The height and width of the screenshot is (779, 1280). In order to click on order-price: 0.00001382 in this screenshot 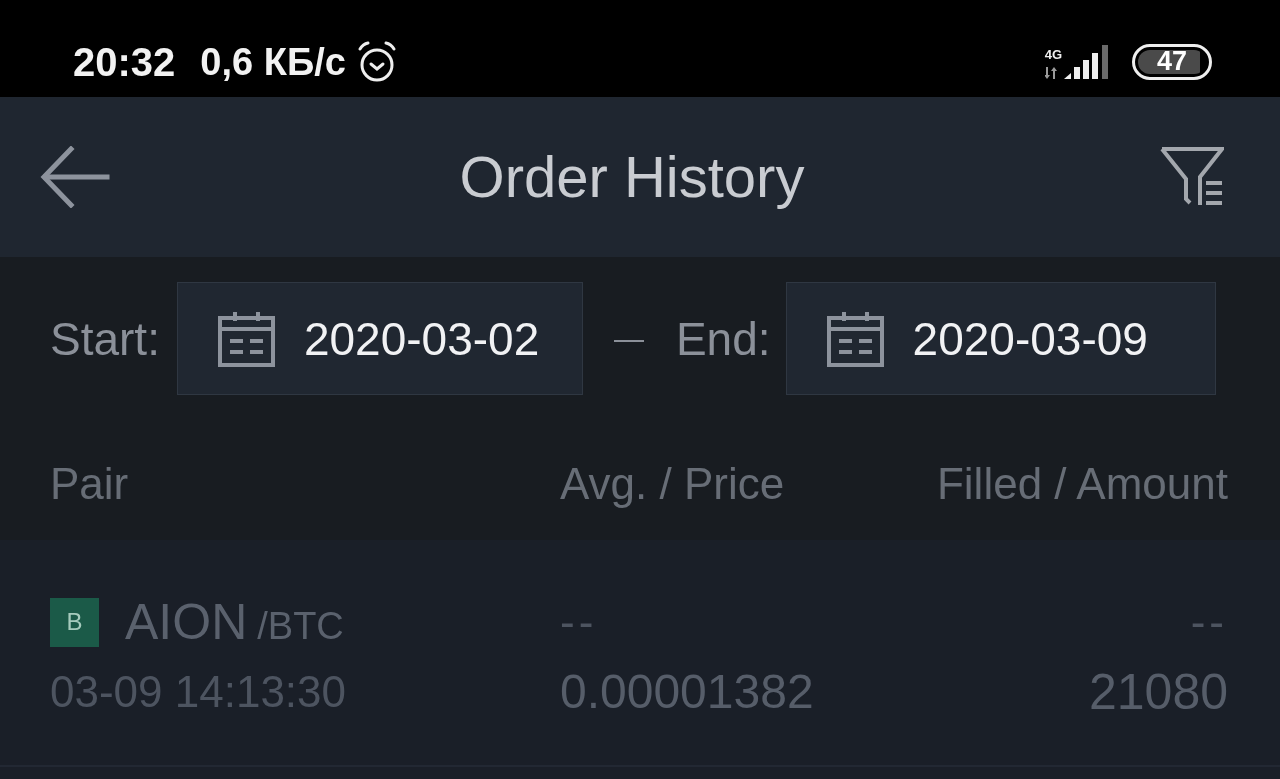, I will do `click(687, 692)`.